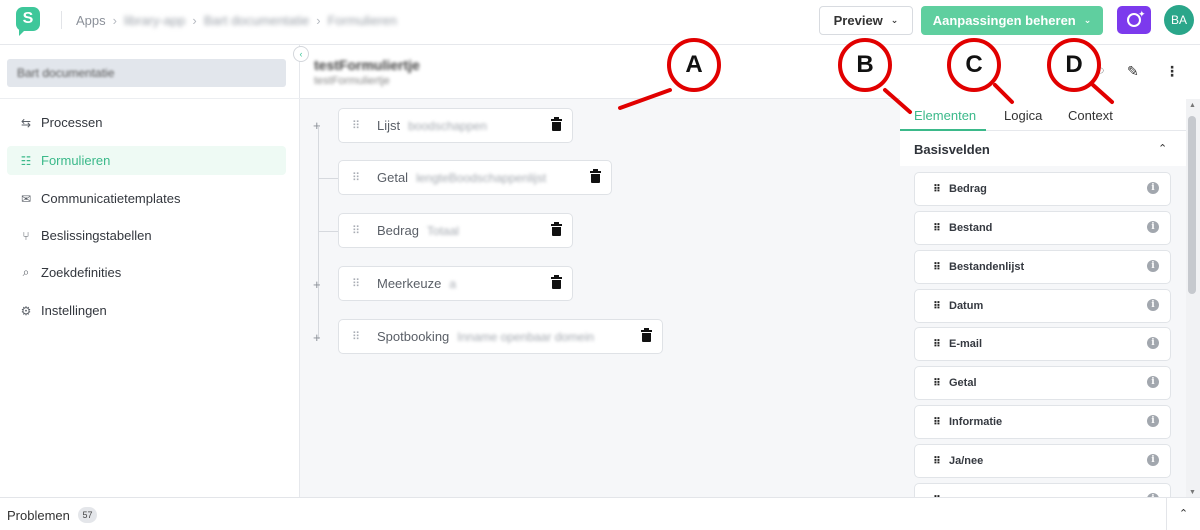 The width and height of the screenshot is (1200, 530). I want to click on tab-logica: Logica, so click(1023, 115).